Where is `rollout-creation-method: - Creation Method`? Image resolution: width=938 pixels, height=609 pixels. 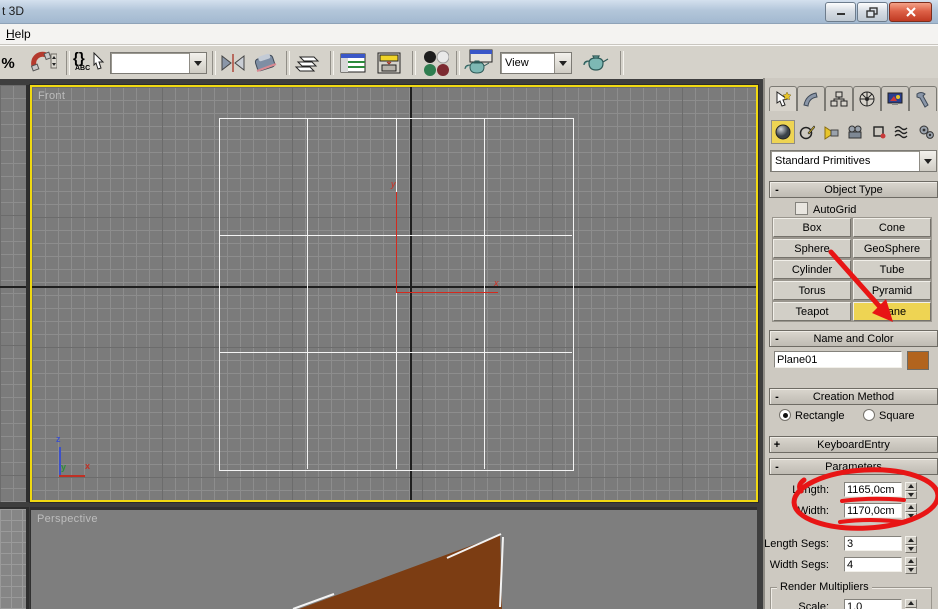
rollout-creation-method: - Creation Method is located at coordinates (853, 396).